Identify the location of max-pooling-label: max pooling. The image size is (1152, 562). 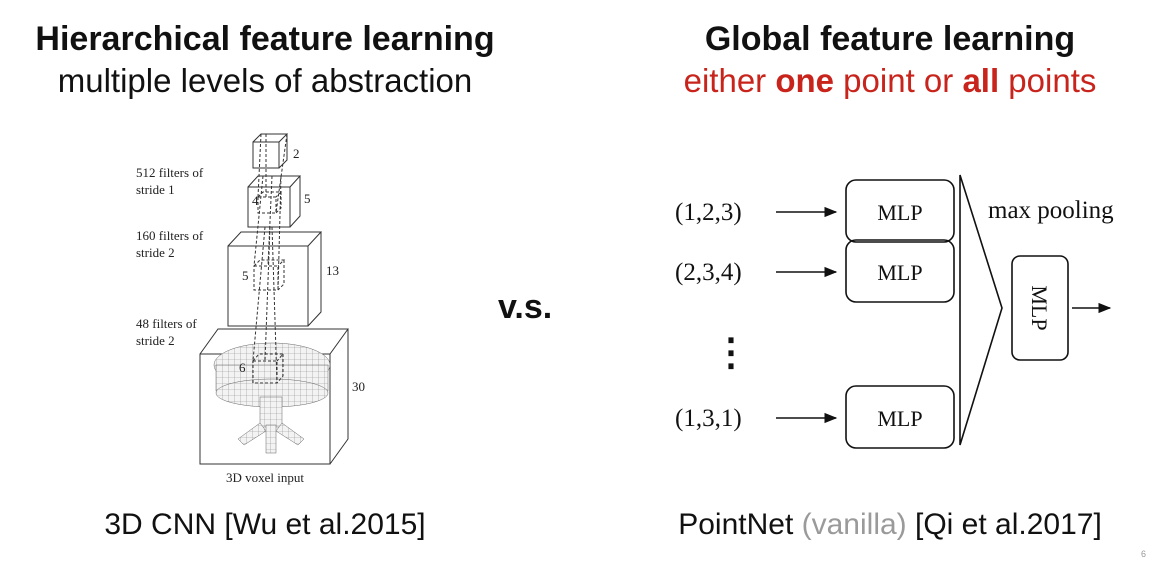
(1051, 210).